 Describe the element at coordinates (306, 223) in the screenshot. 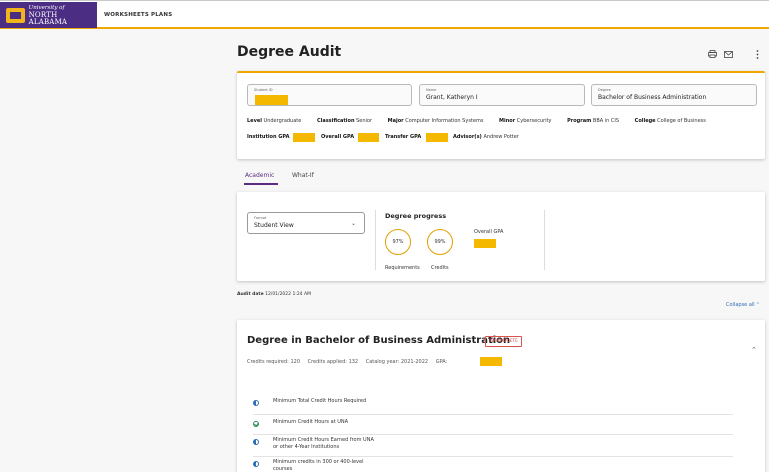

I see `format-select: Format Student View ⌄` at that location.